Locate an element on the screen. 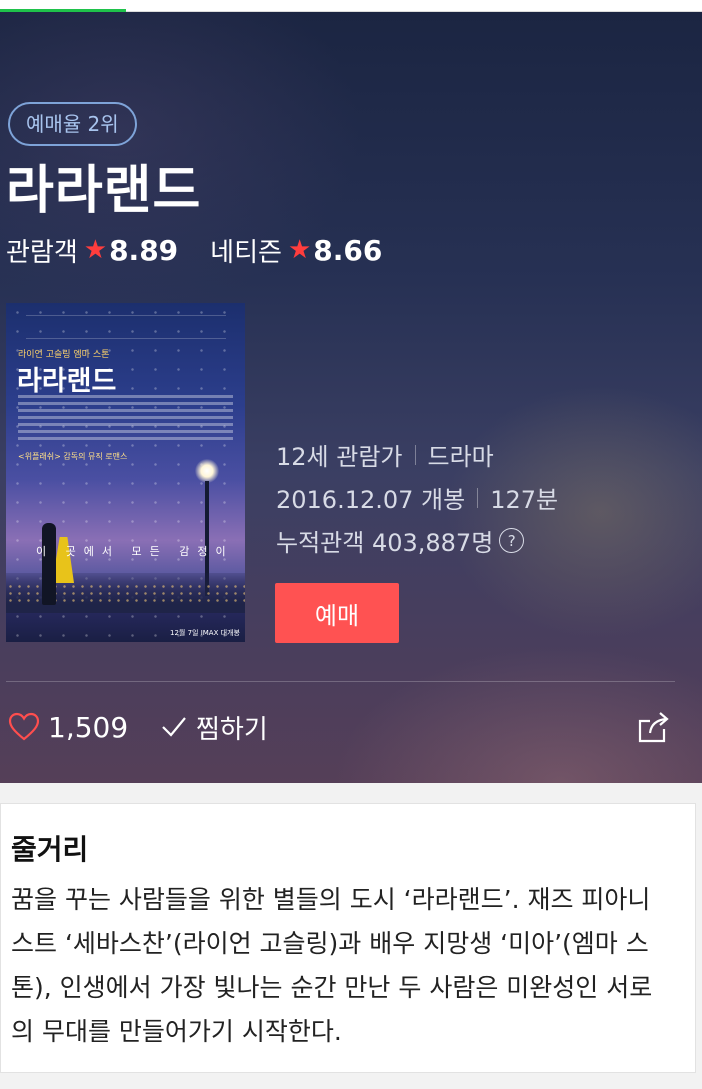 The height and width of the screenshot is (1089, 702). poster-award-credits is located at coordinates (126, 327).